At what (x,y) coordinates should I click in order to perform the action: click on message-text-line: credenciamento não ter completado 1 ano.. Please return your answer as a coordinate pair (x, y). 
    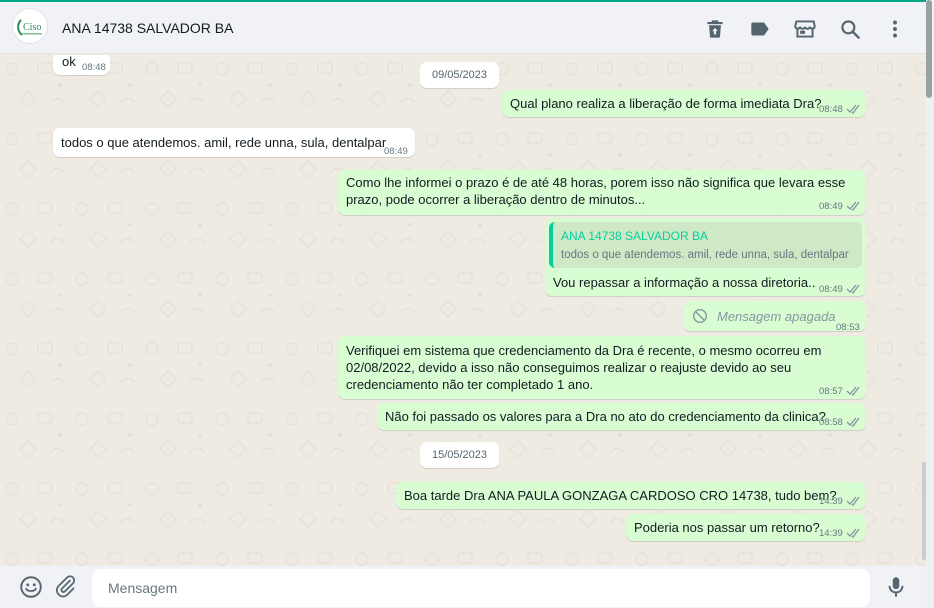
    Looking at the image, I should click on (470, 384).